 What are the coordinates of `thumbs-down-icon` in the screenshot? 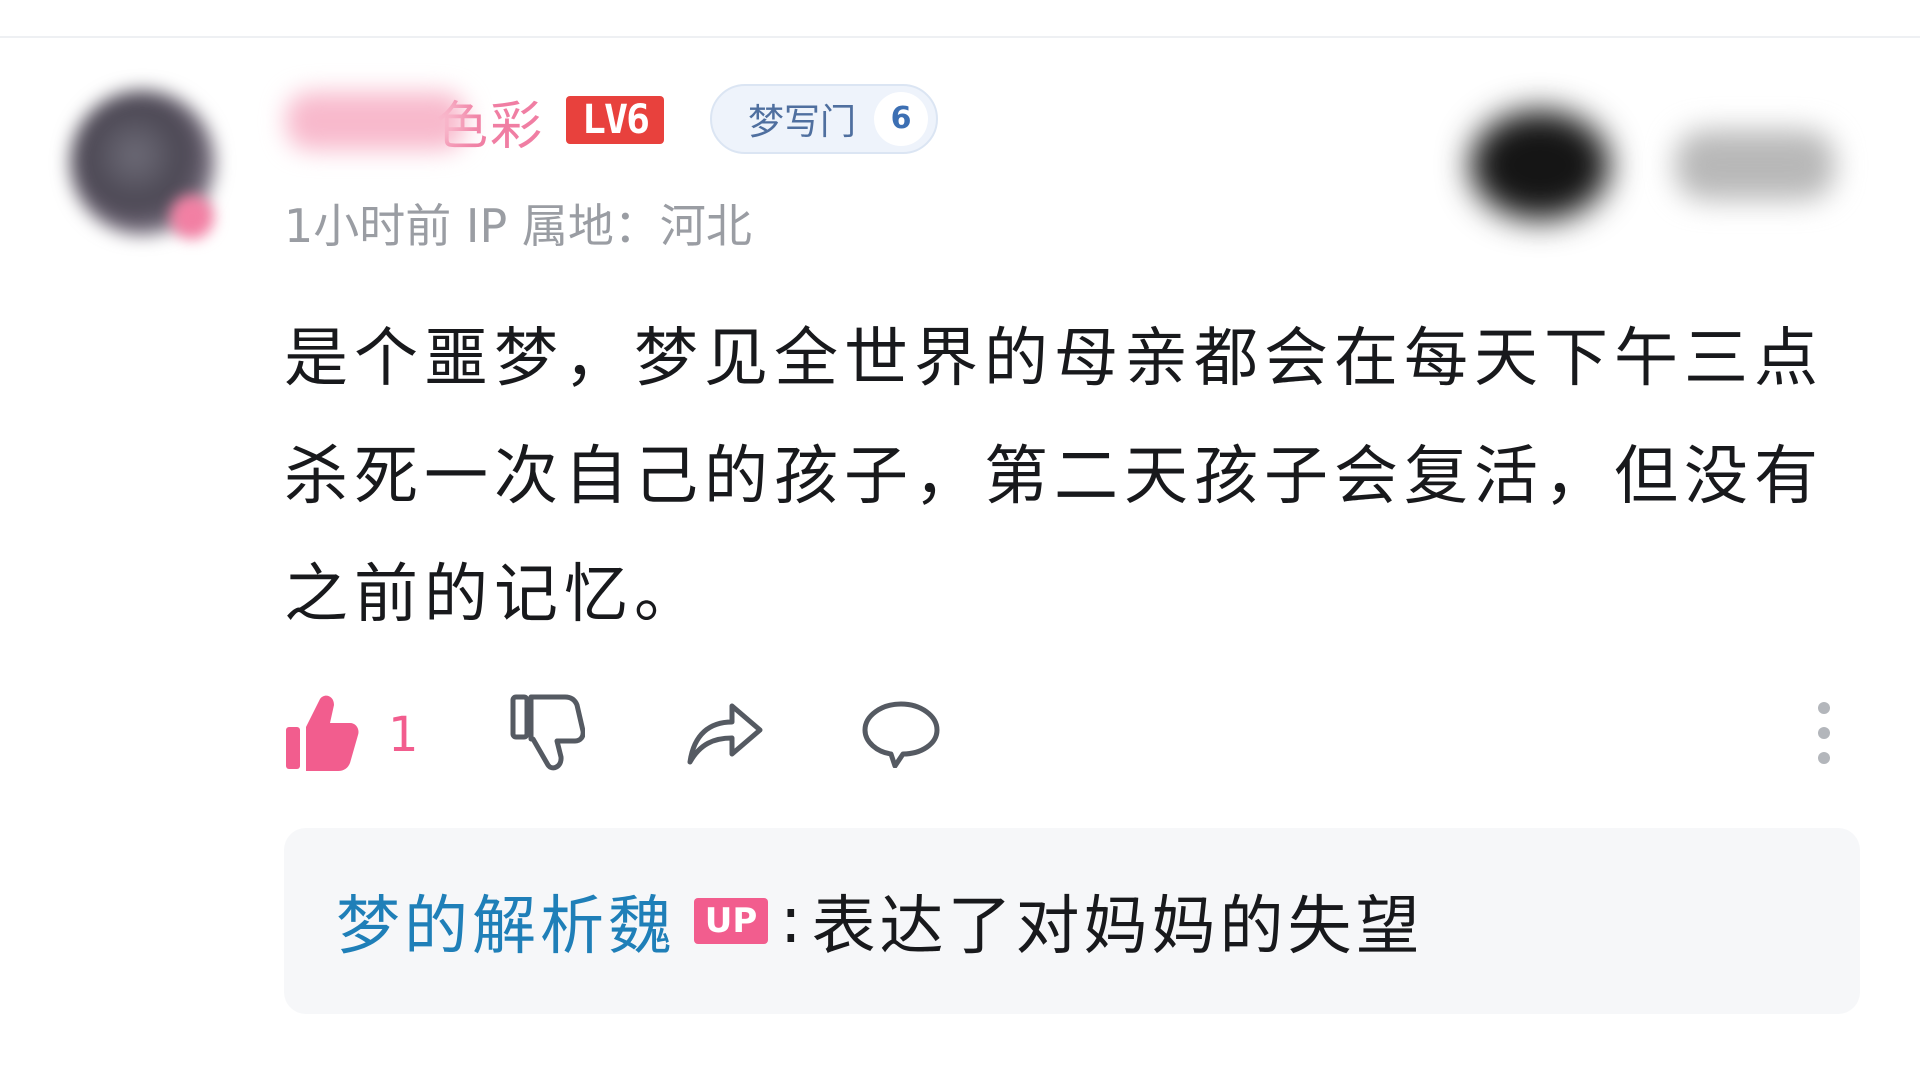 It's located at (547, 735).